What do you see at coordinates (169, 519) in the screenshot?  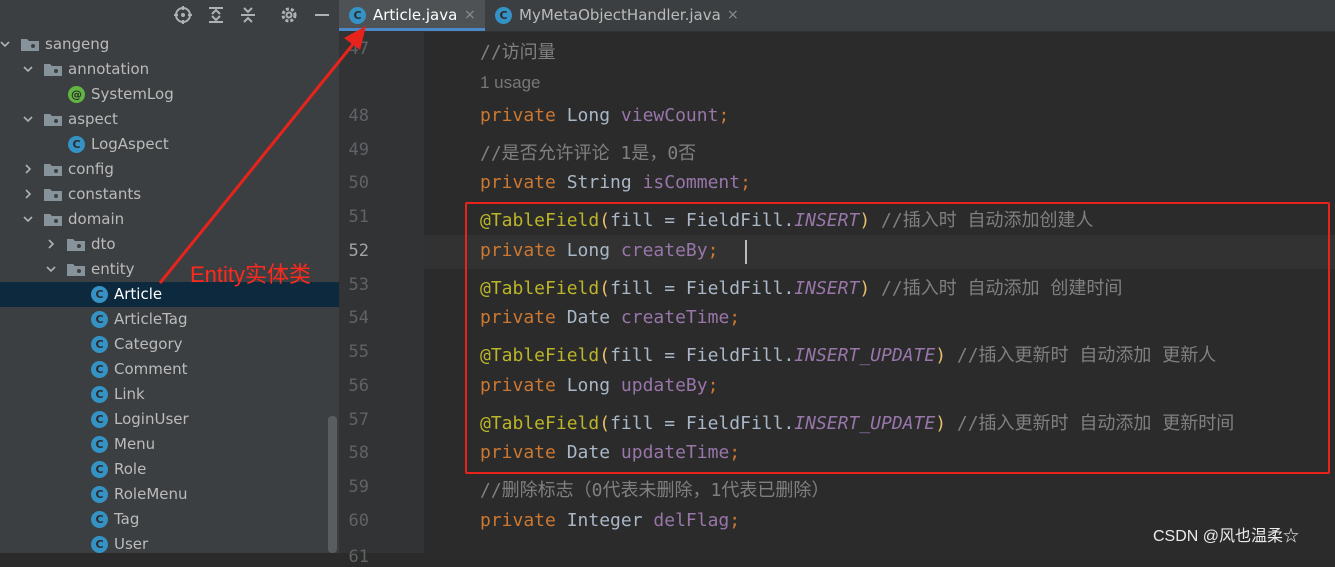 I see `tree-item-tag: C Tag` at bounding box center [169, 519].